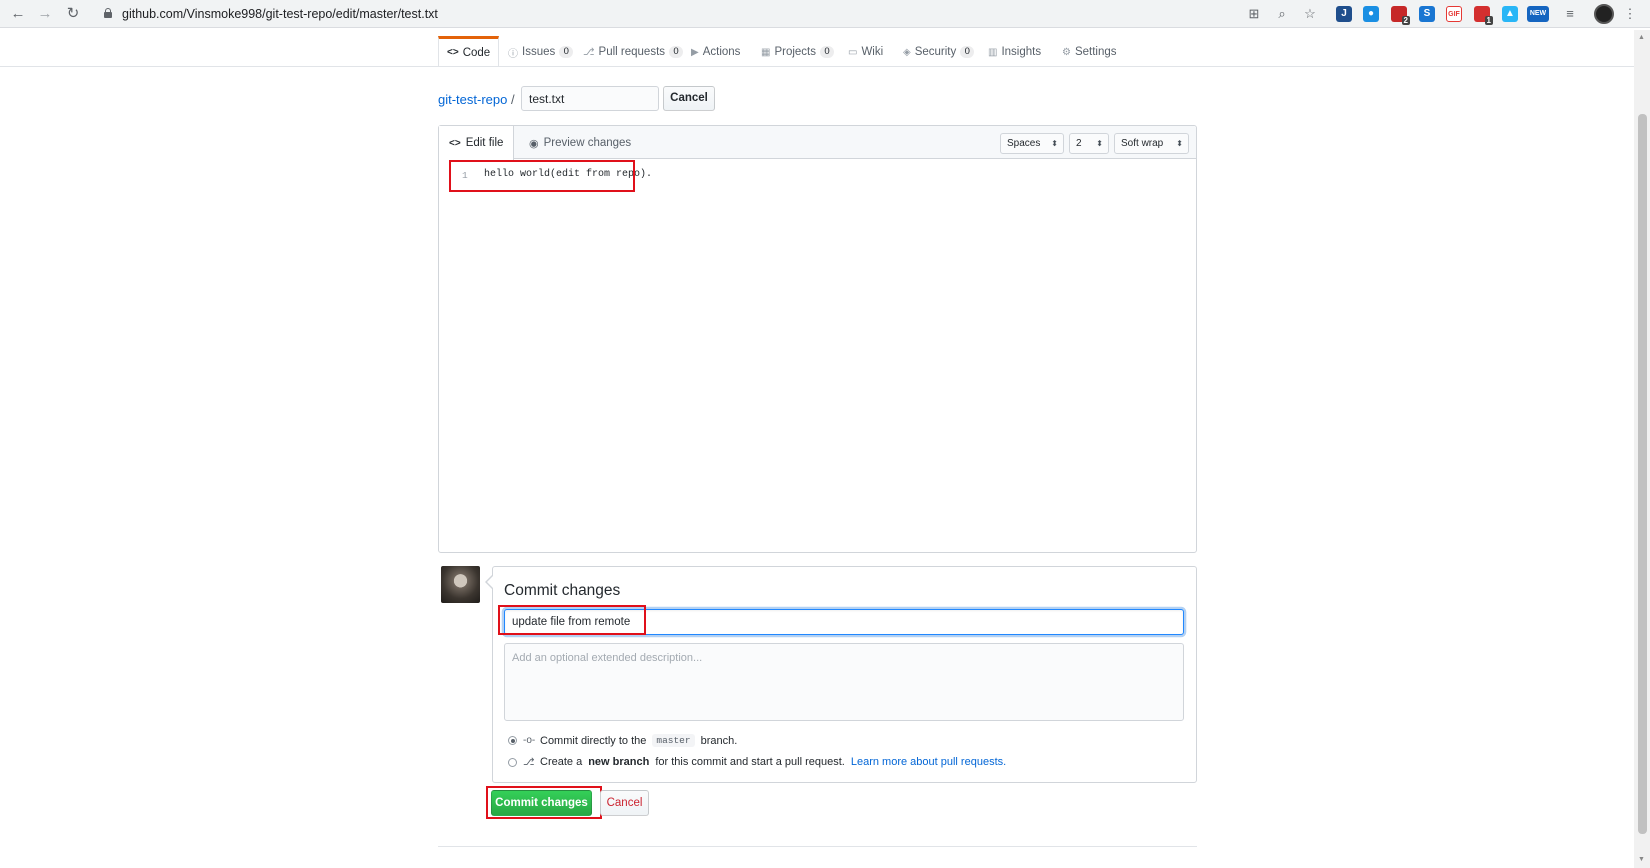 The height and width of the screenshot is (868, 1650). I want to click on menu-icon: ⋮, so click(1630, 14).